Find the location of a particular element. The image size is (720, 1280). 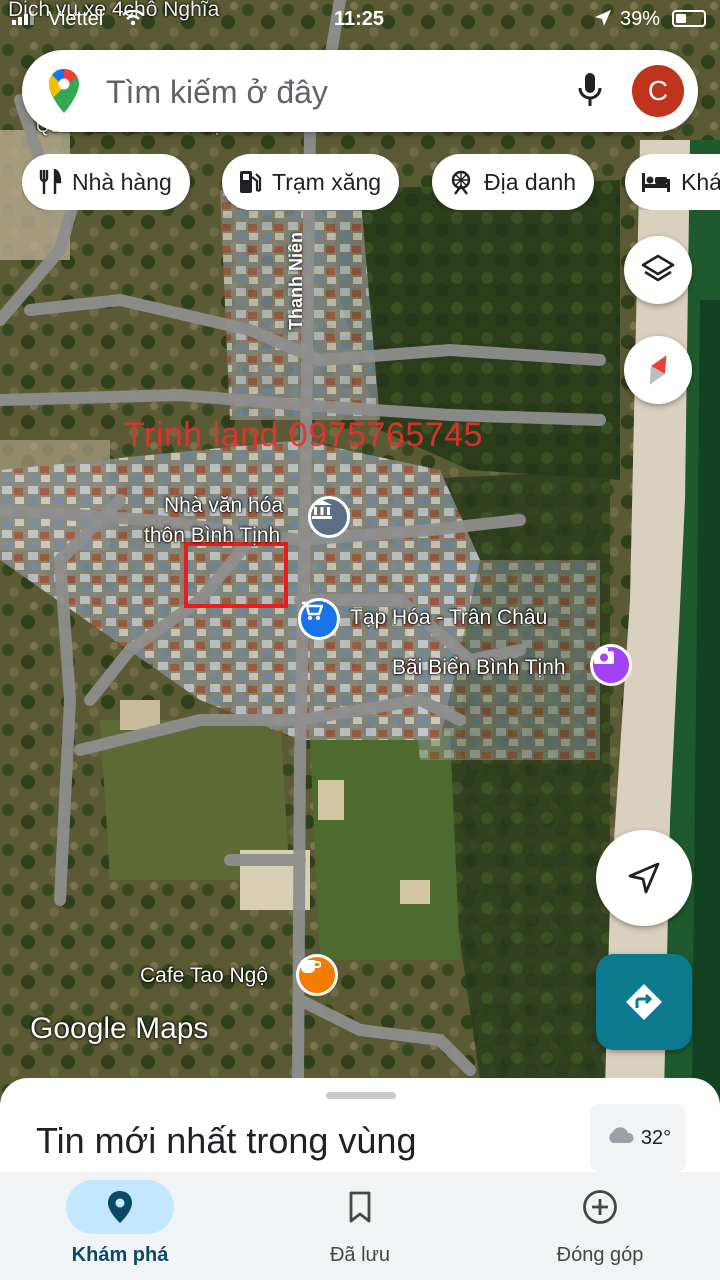

nav-label: Khám phá is located at coordinates (120, 1255).